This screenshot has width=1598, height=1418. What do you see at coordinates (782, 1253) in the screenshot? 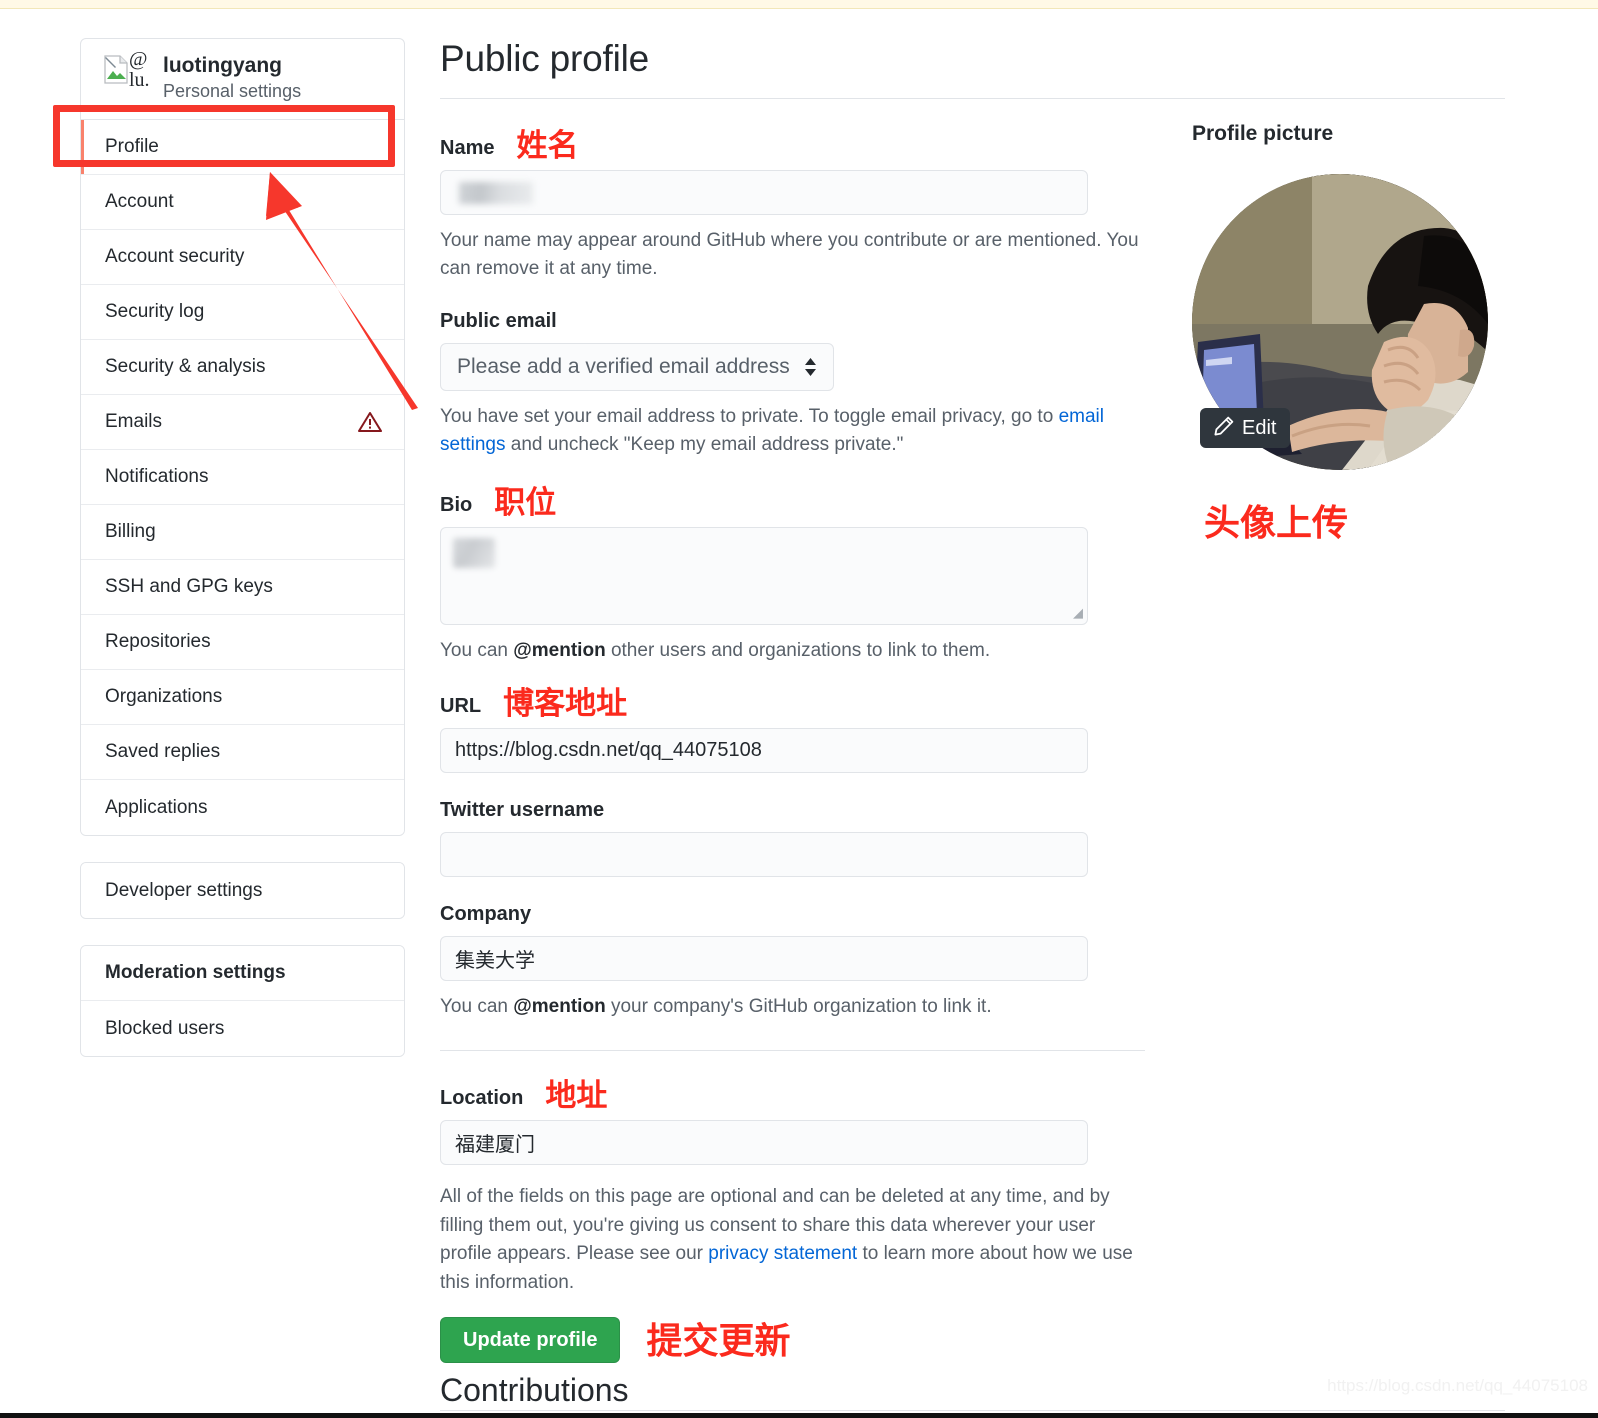
I see `privacy-statement-link: privacy statement` at bounding box center [782, 1253].